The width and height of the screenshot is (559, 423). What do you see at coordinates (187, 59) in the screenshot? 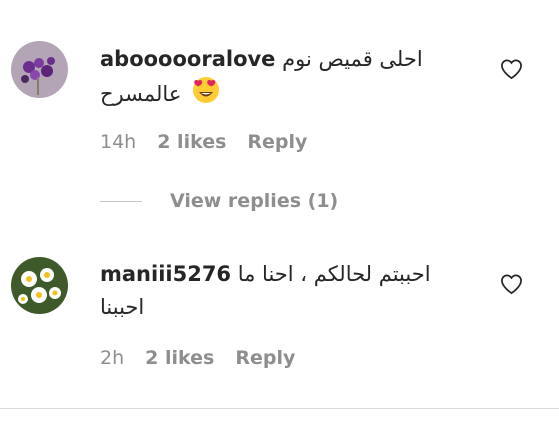
I see `comment-username: aboooooralove` at bounding box center [187, 59].